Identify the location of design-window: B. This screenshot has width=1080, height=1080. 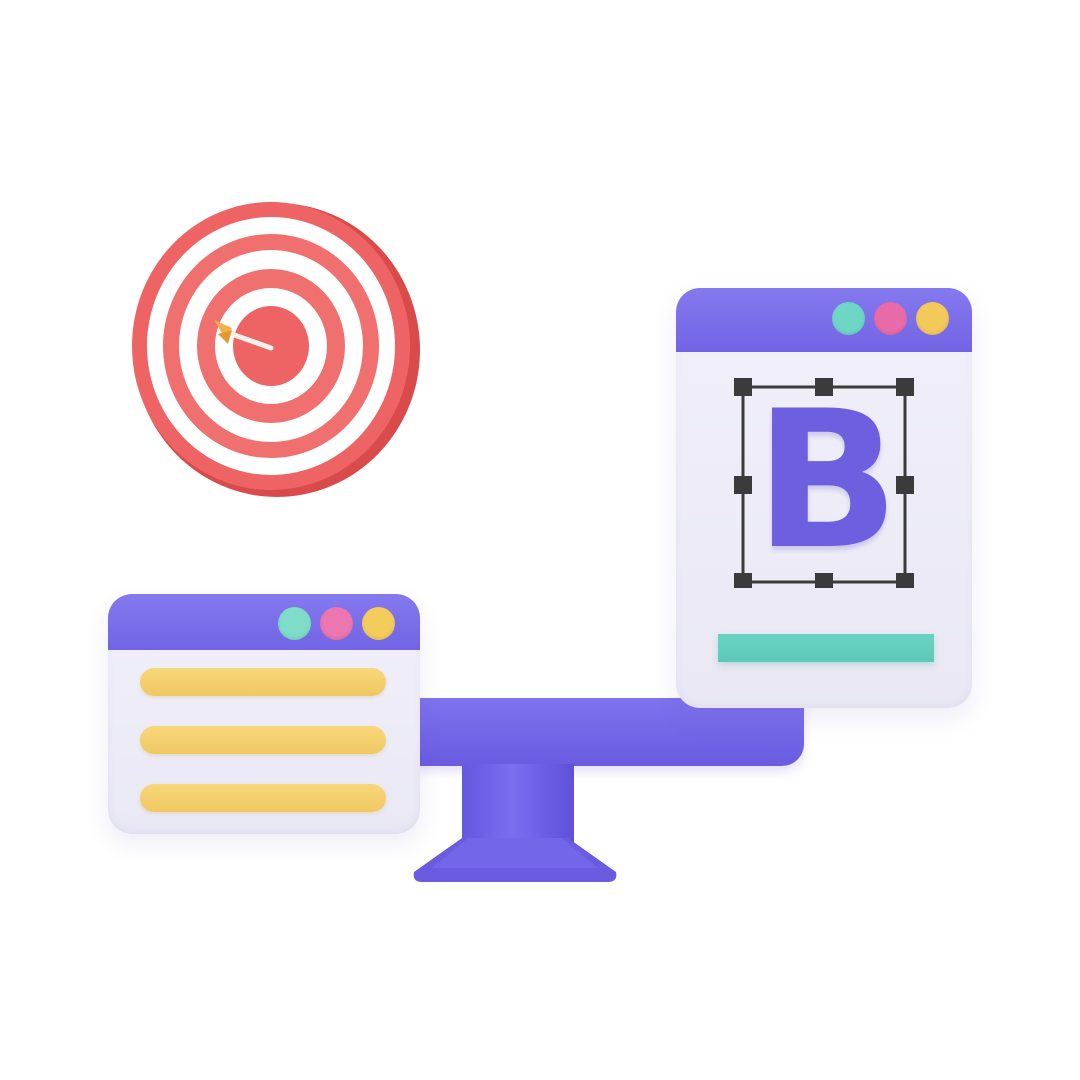
(824, 498).